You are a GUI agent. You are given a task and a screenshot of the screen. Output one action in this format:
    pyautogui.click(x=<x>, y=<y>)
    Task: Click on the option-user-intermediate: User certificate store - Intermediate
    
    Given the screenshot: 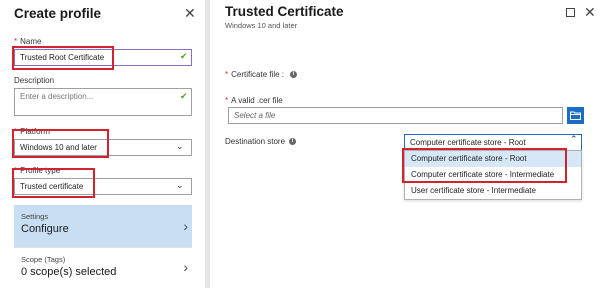 What is the action you would take?
    pyautogui.click(x=493, y=191)
    